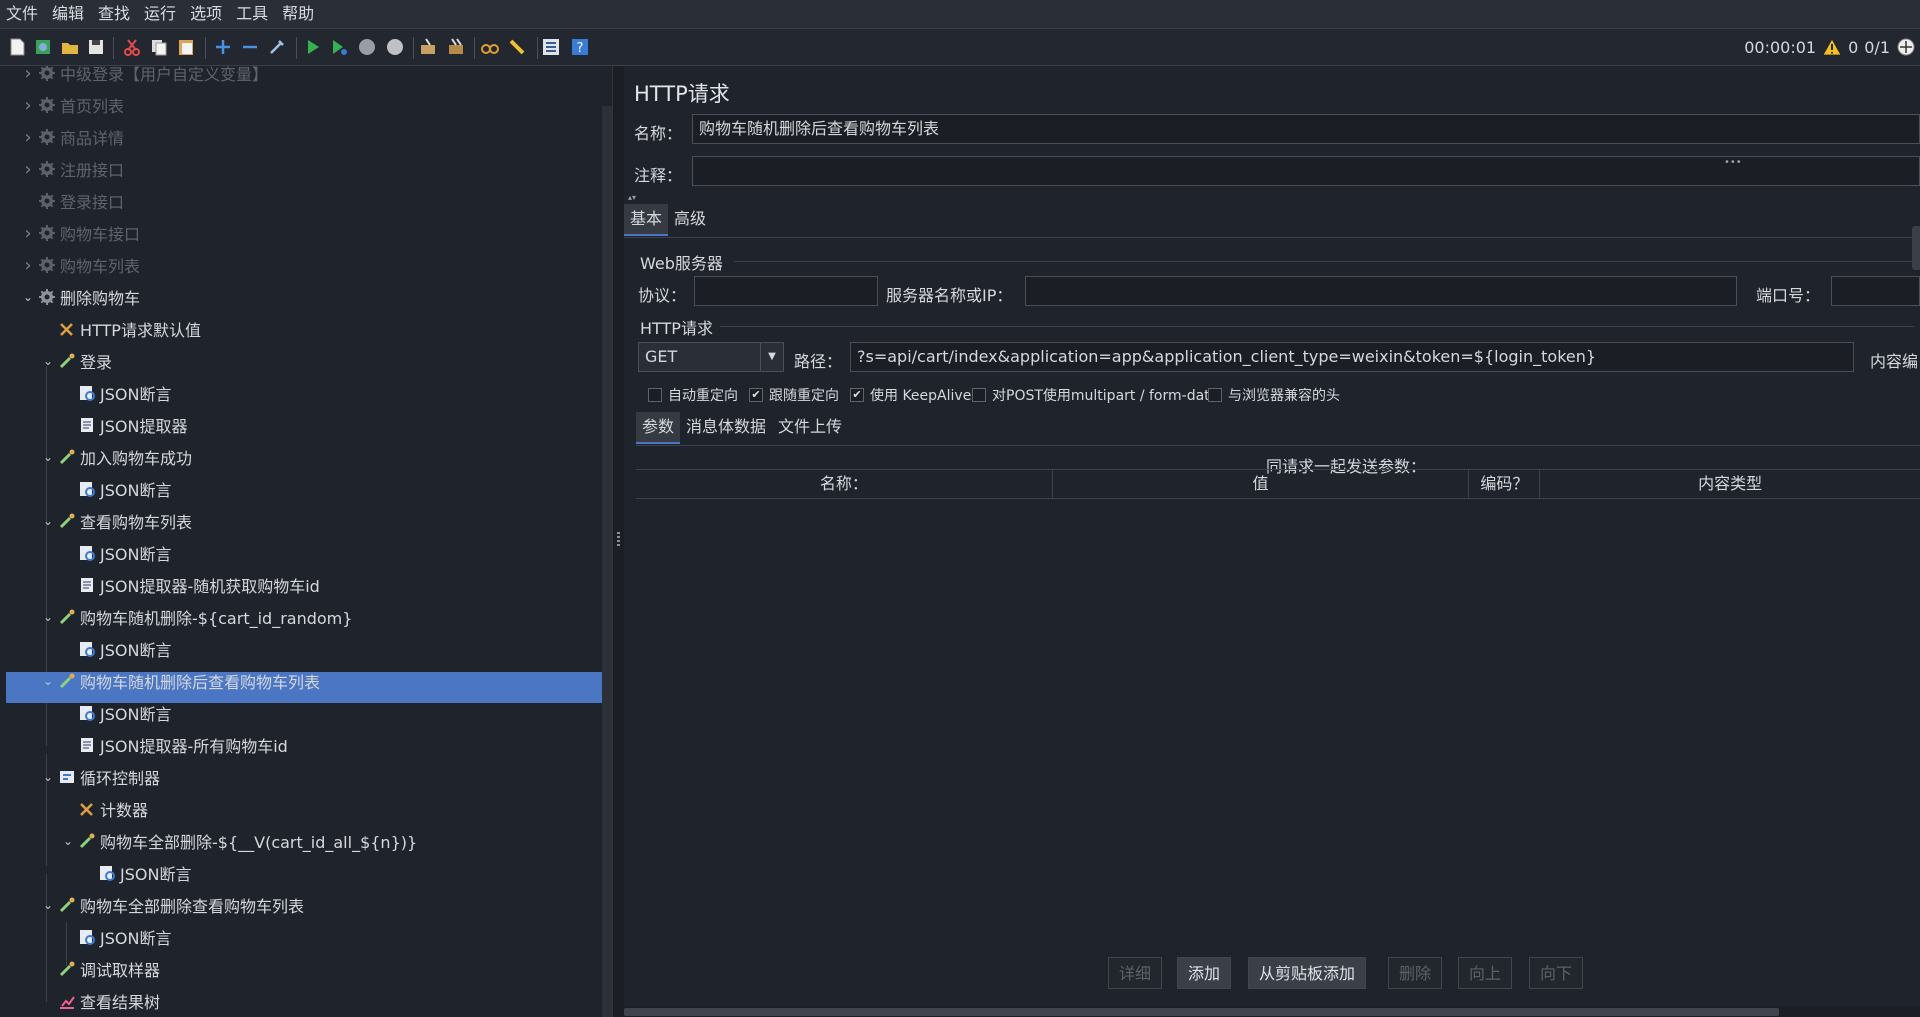 The image size is (1920, 1017). What do you see at coordinates (1261, 484) in the screenshot?
I see `column-value: 值` at bounding box center [1261, 484].